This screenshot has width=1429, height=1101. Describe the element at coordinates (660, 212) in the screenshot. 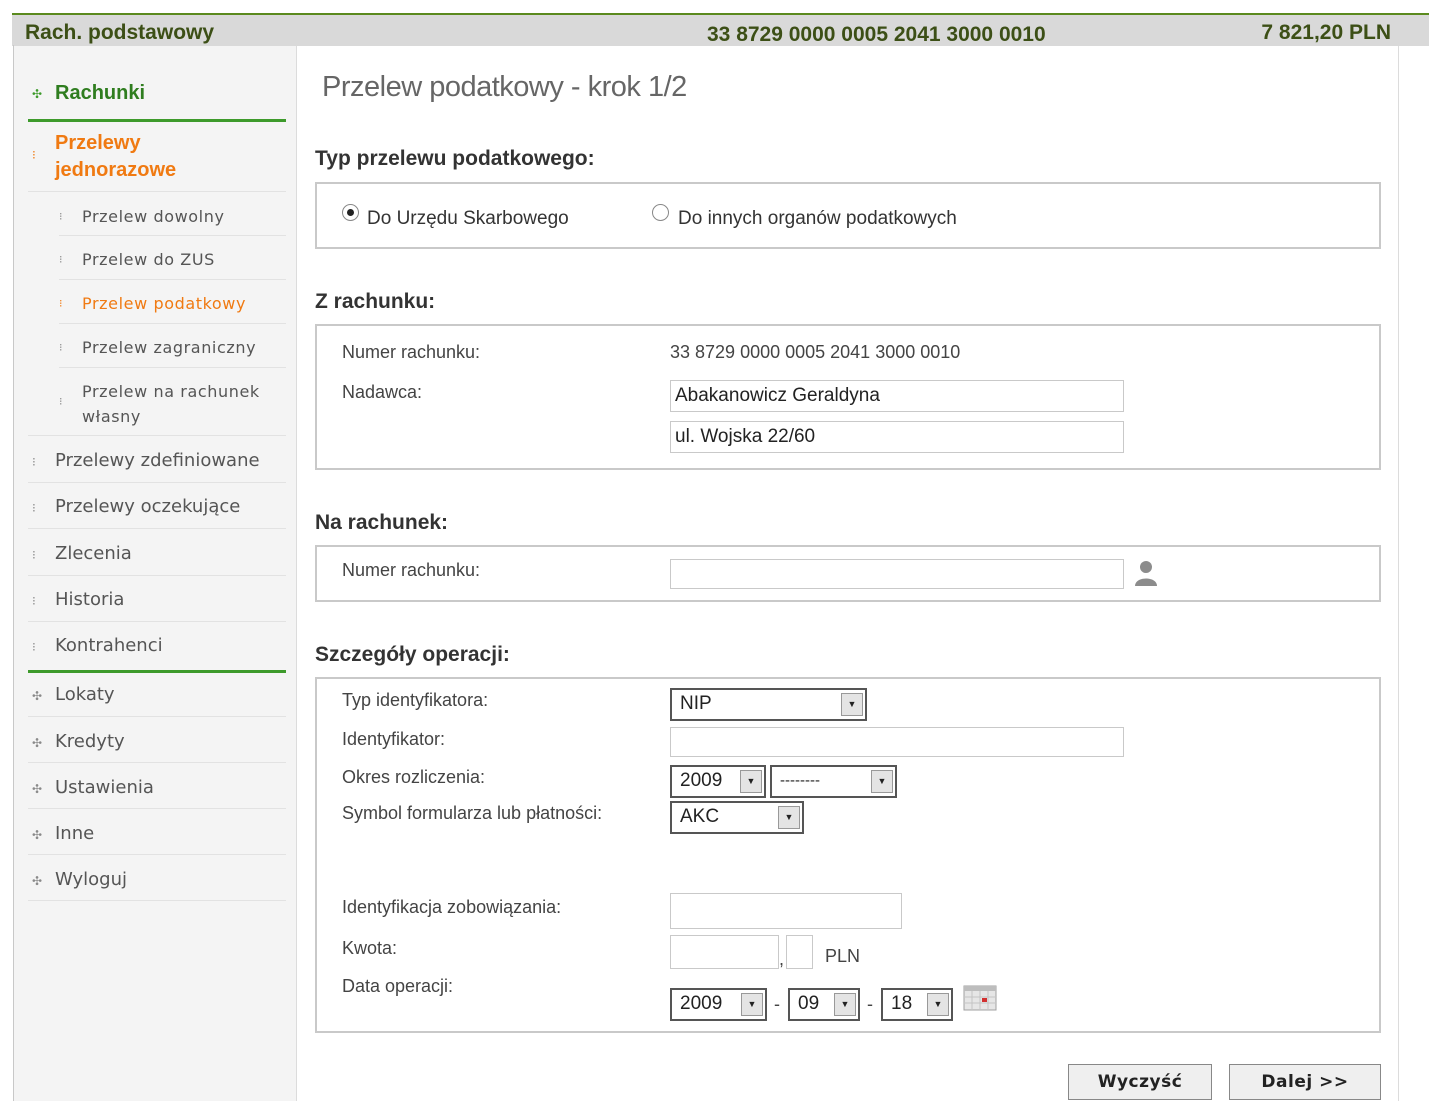

I see `radio-do-innych-organow` at that location.